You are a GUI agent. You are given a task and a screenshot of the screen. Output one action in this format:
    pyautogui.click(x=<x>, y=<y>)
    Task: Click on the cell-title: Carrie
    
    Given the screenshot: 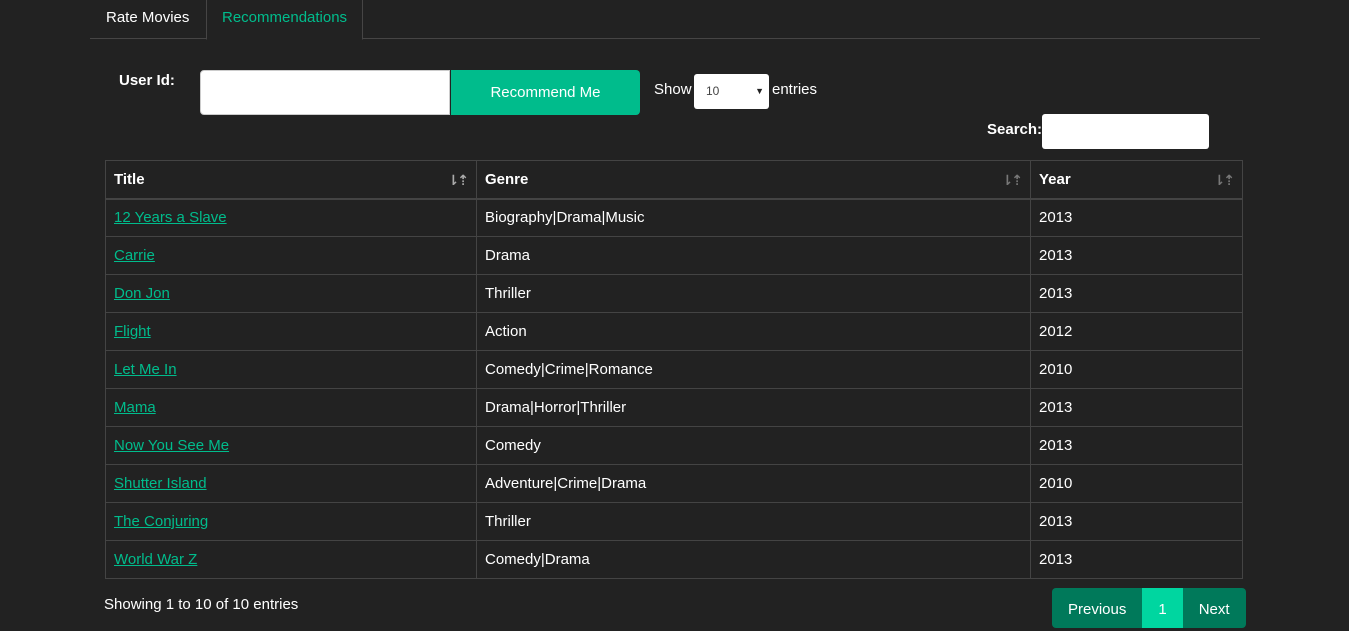 What is the action you would take?
    pyautogui.click(x=291, y=255)
    